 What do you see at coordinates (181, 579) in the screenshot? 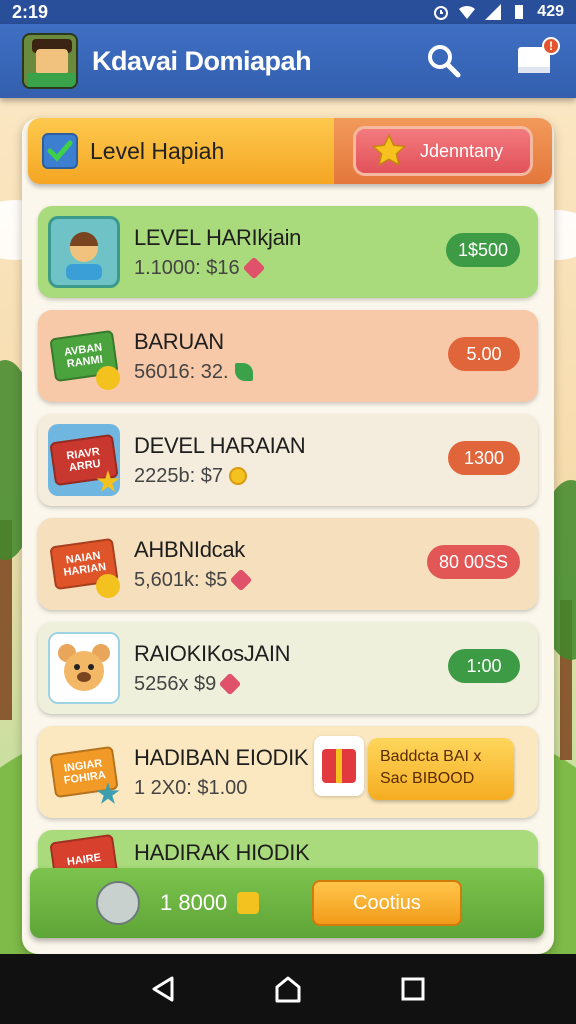
I see `reward-subtitle: 5,601k: $5` at bounding box center [181, 579].